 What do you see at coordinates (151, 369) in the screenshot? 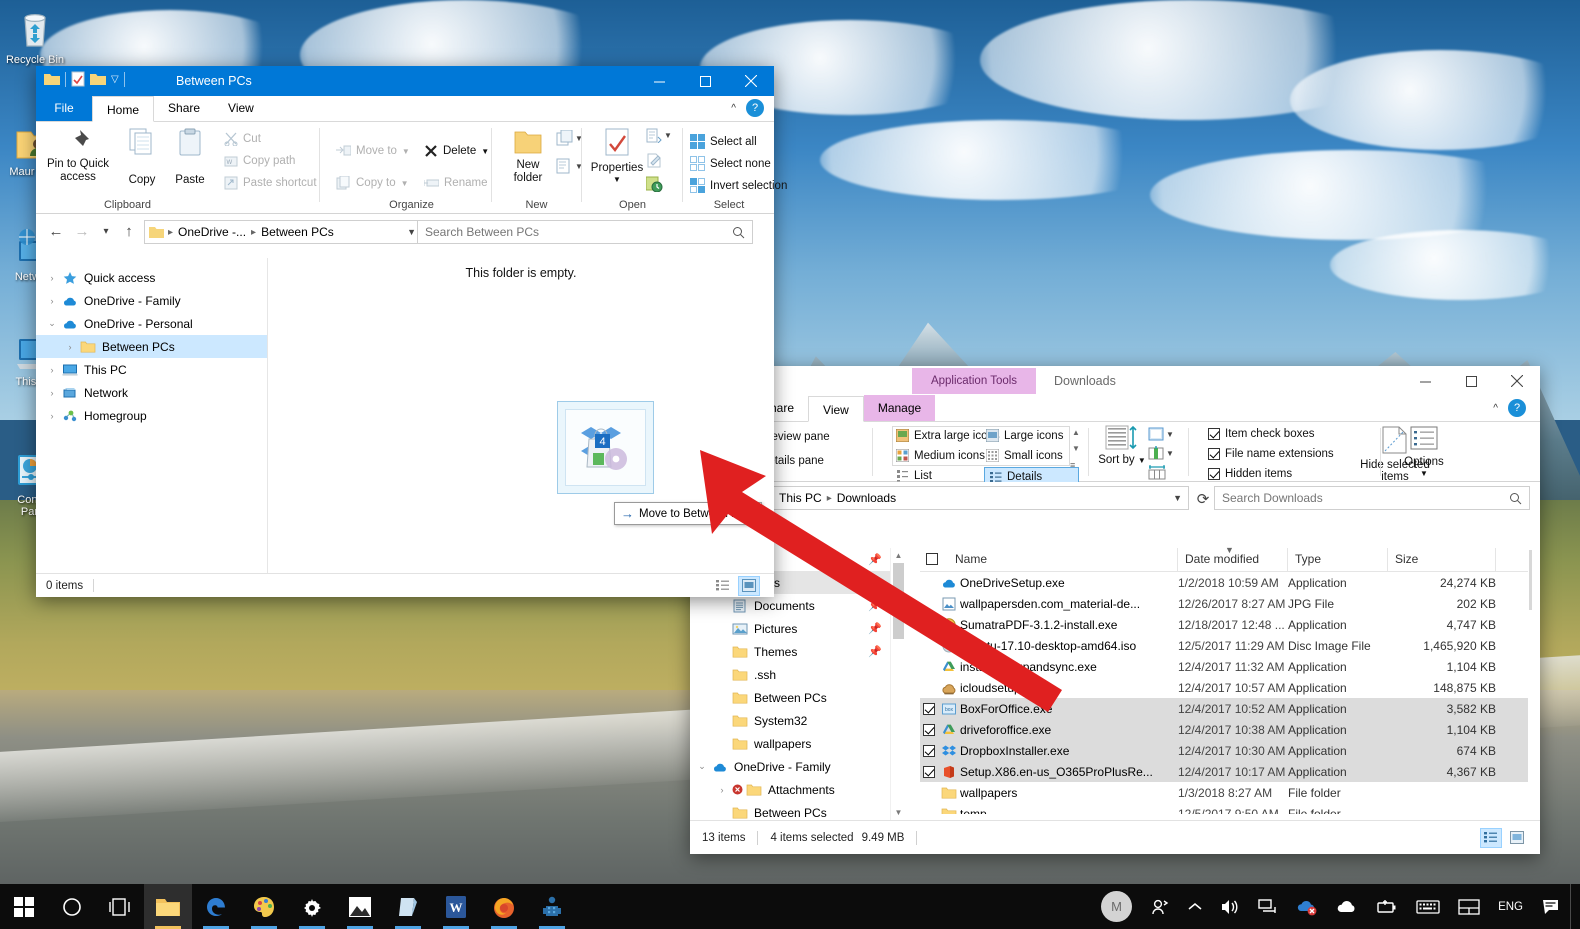
I see `nav-item-this-pc: › This PC` at bounding box center [151, 369].